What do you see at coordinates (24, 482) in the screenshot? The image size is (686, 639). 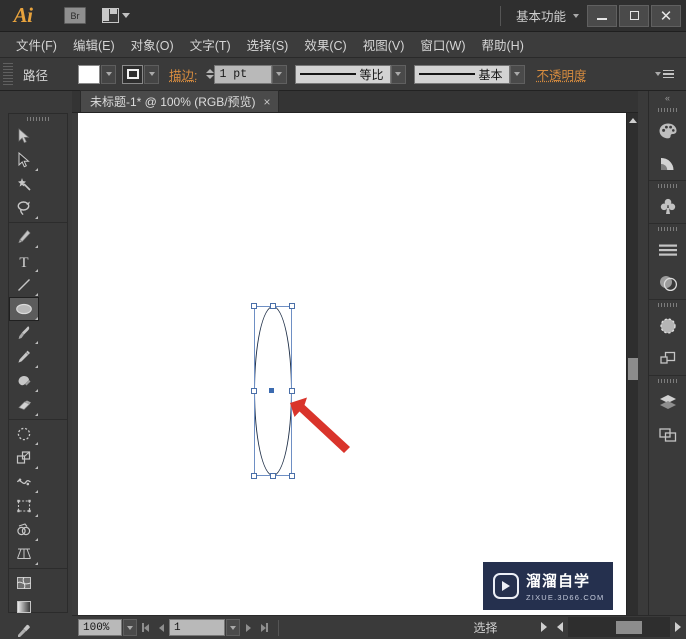 I see `width-tool` at bounding box center [24, 482].